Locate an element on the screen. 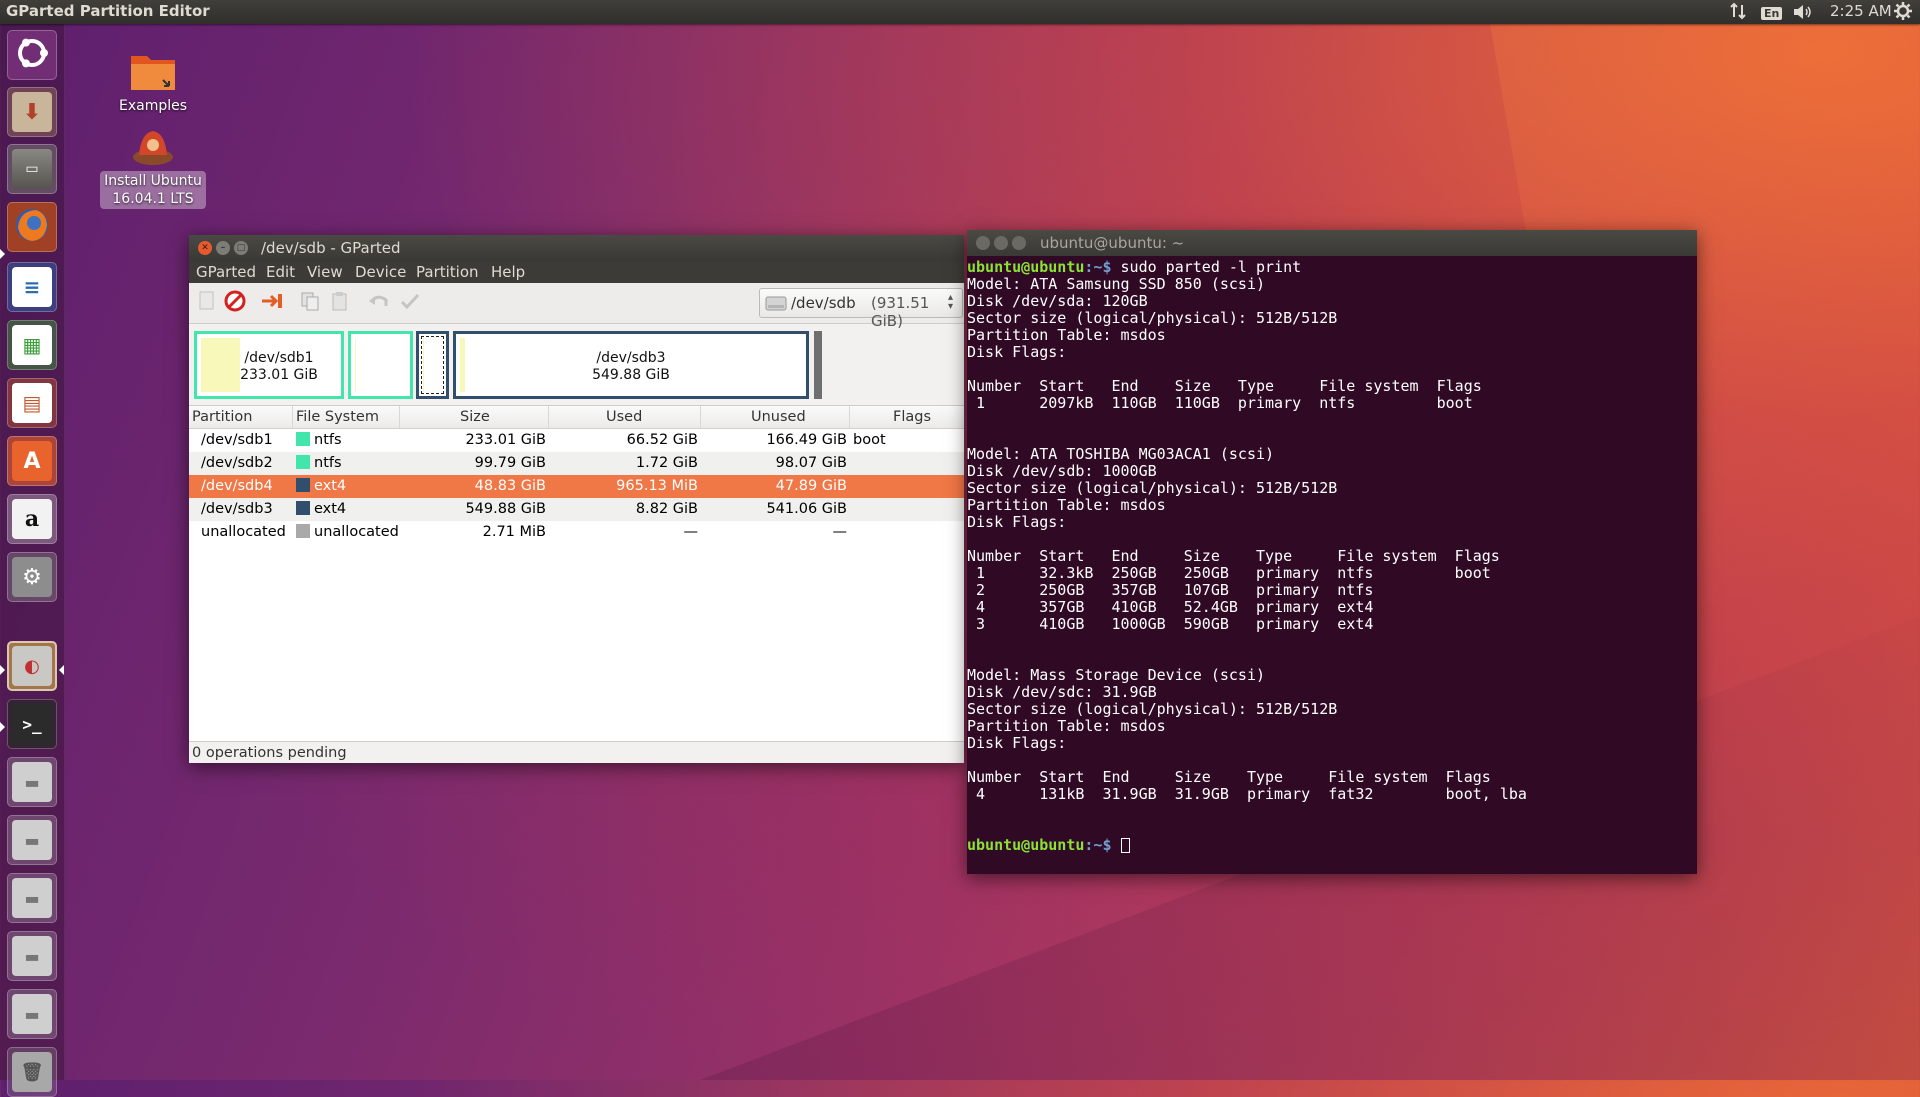 Image resolution: width=1920 pixels, height=1097 pixels. settings-launcher-button: ⚙ is located at coordinates (32, 577).